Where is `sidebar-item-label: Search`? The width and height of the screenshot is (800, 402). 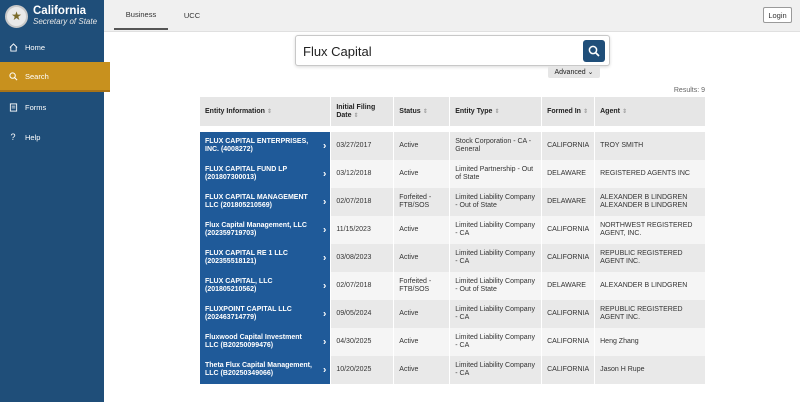 sidebar-item-label: Search is located at coordinates (37, 76).